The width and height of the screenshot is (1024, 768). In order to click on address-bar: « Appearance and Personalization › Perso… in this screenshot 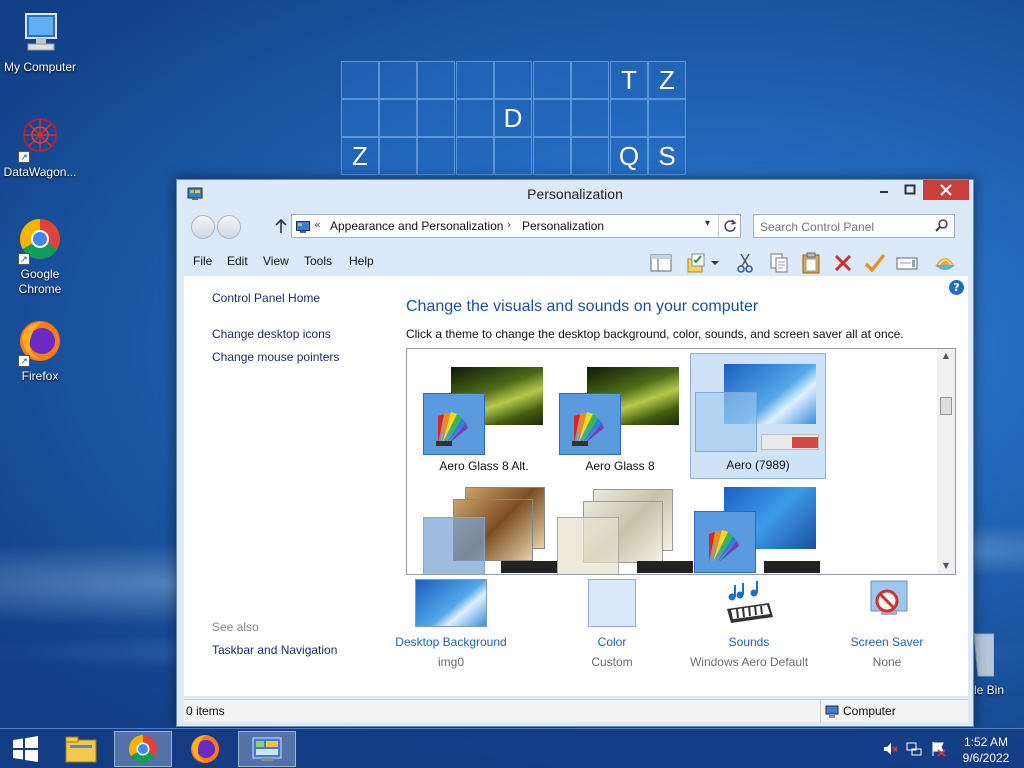, I will do `click(516, 226)`.